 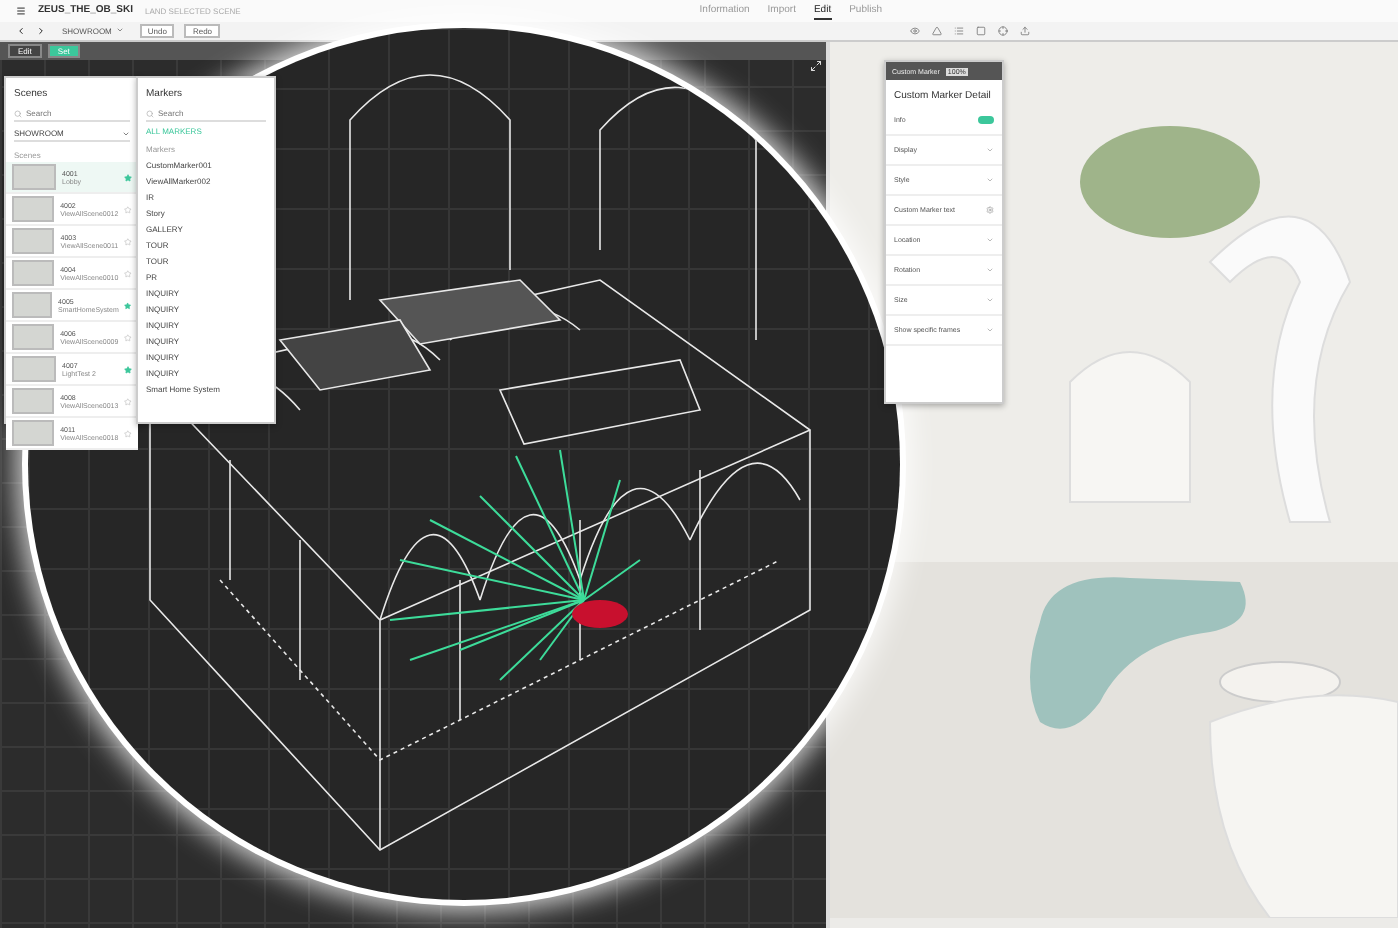 What do you see at coordinates (21, 10) in the screenshot?
I see `menu-icon` at bounding box center [21, 10].